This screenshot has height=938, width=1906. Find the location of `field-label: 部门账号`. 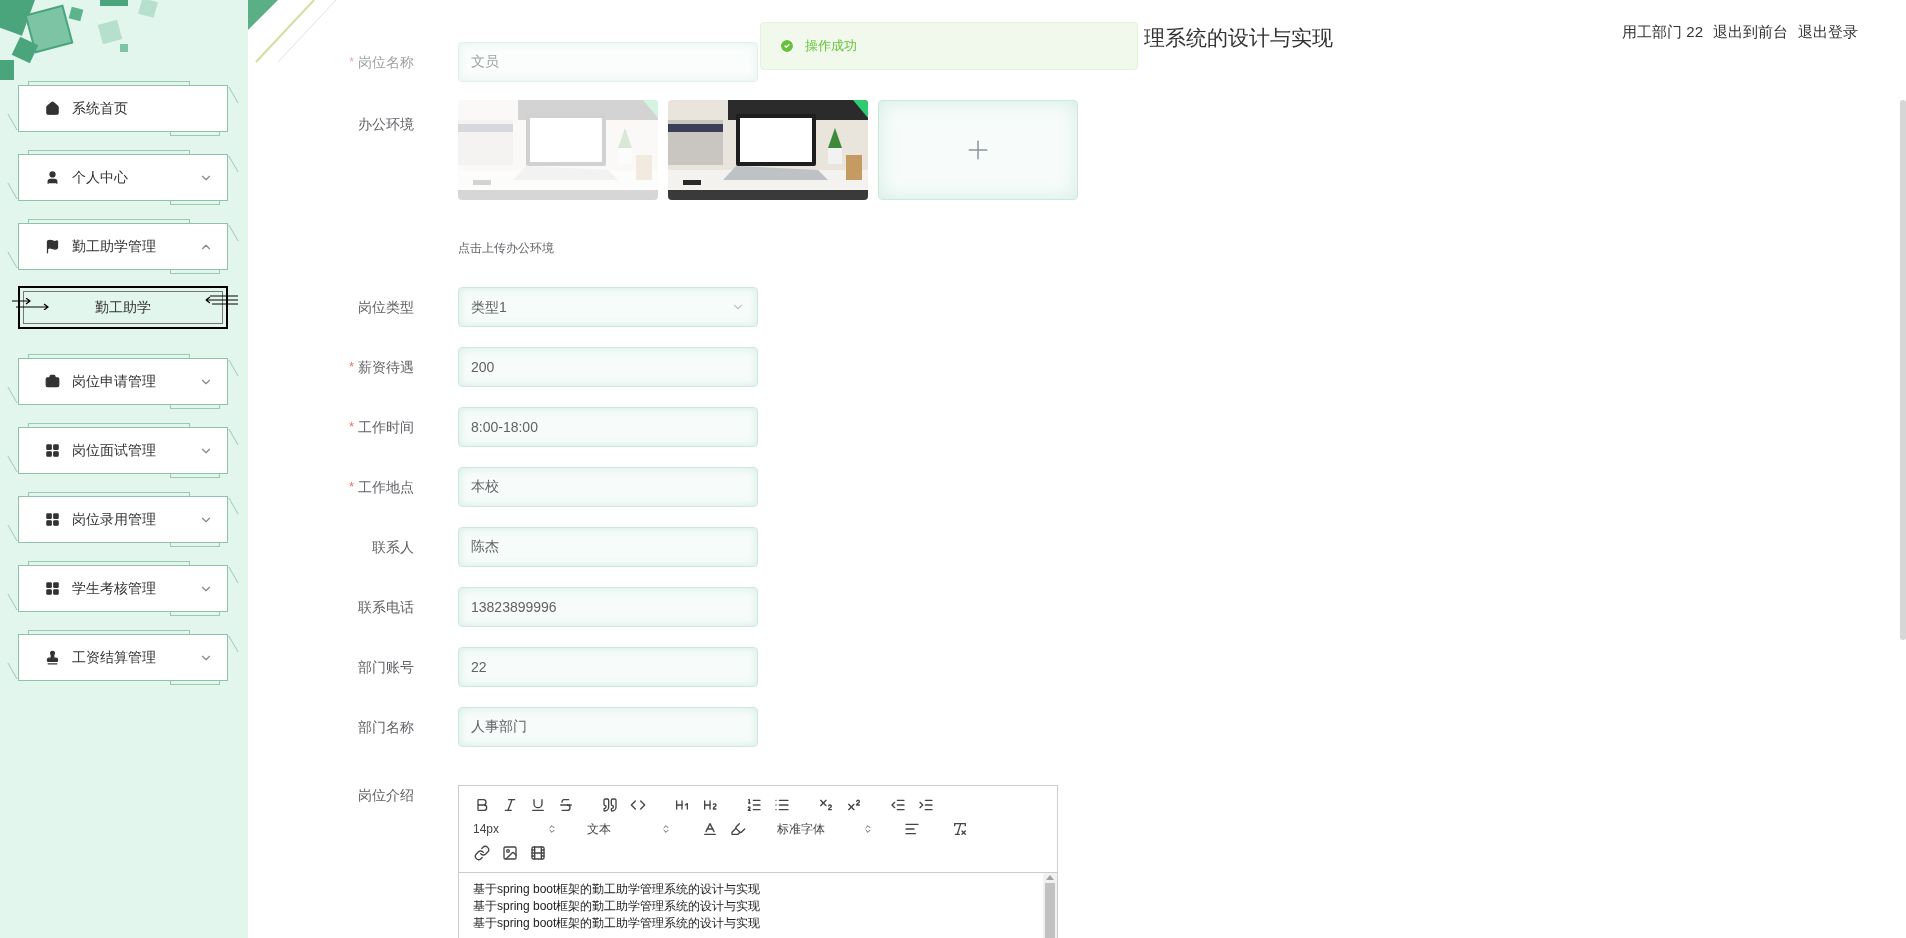

field-label: 部门账号 is located at coordinates (386, 667).